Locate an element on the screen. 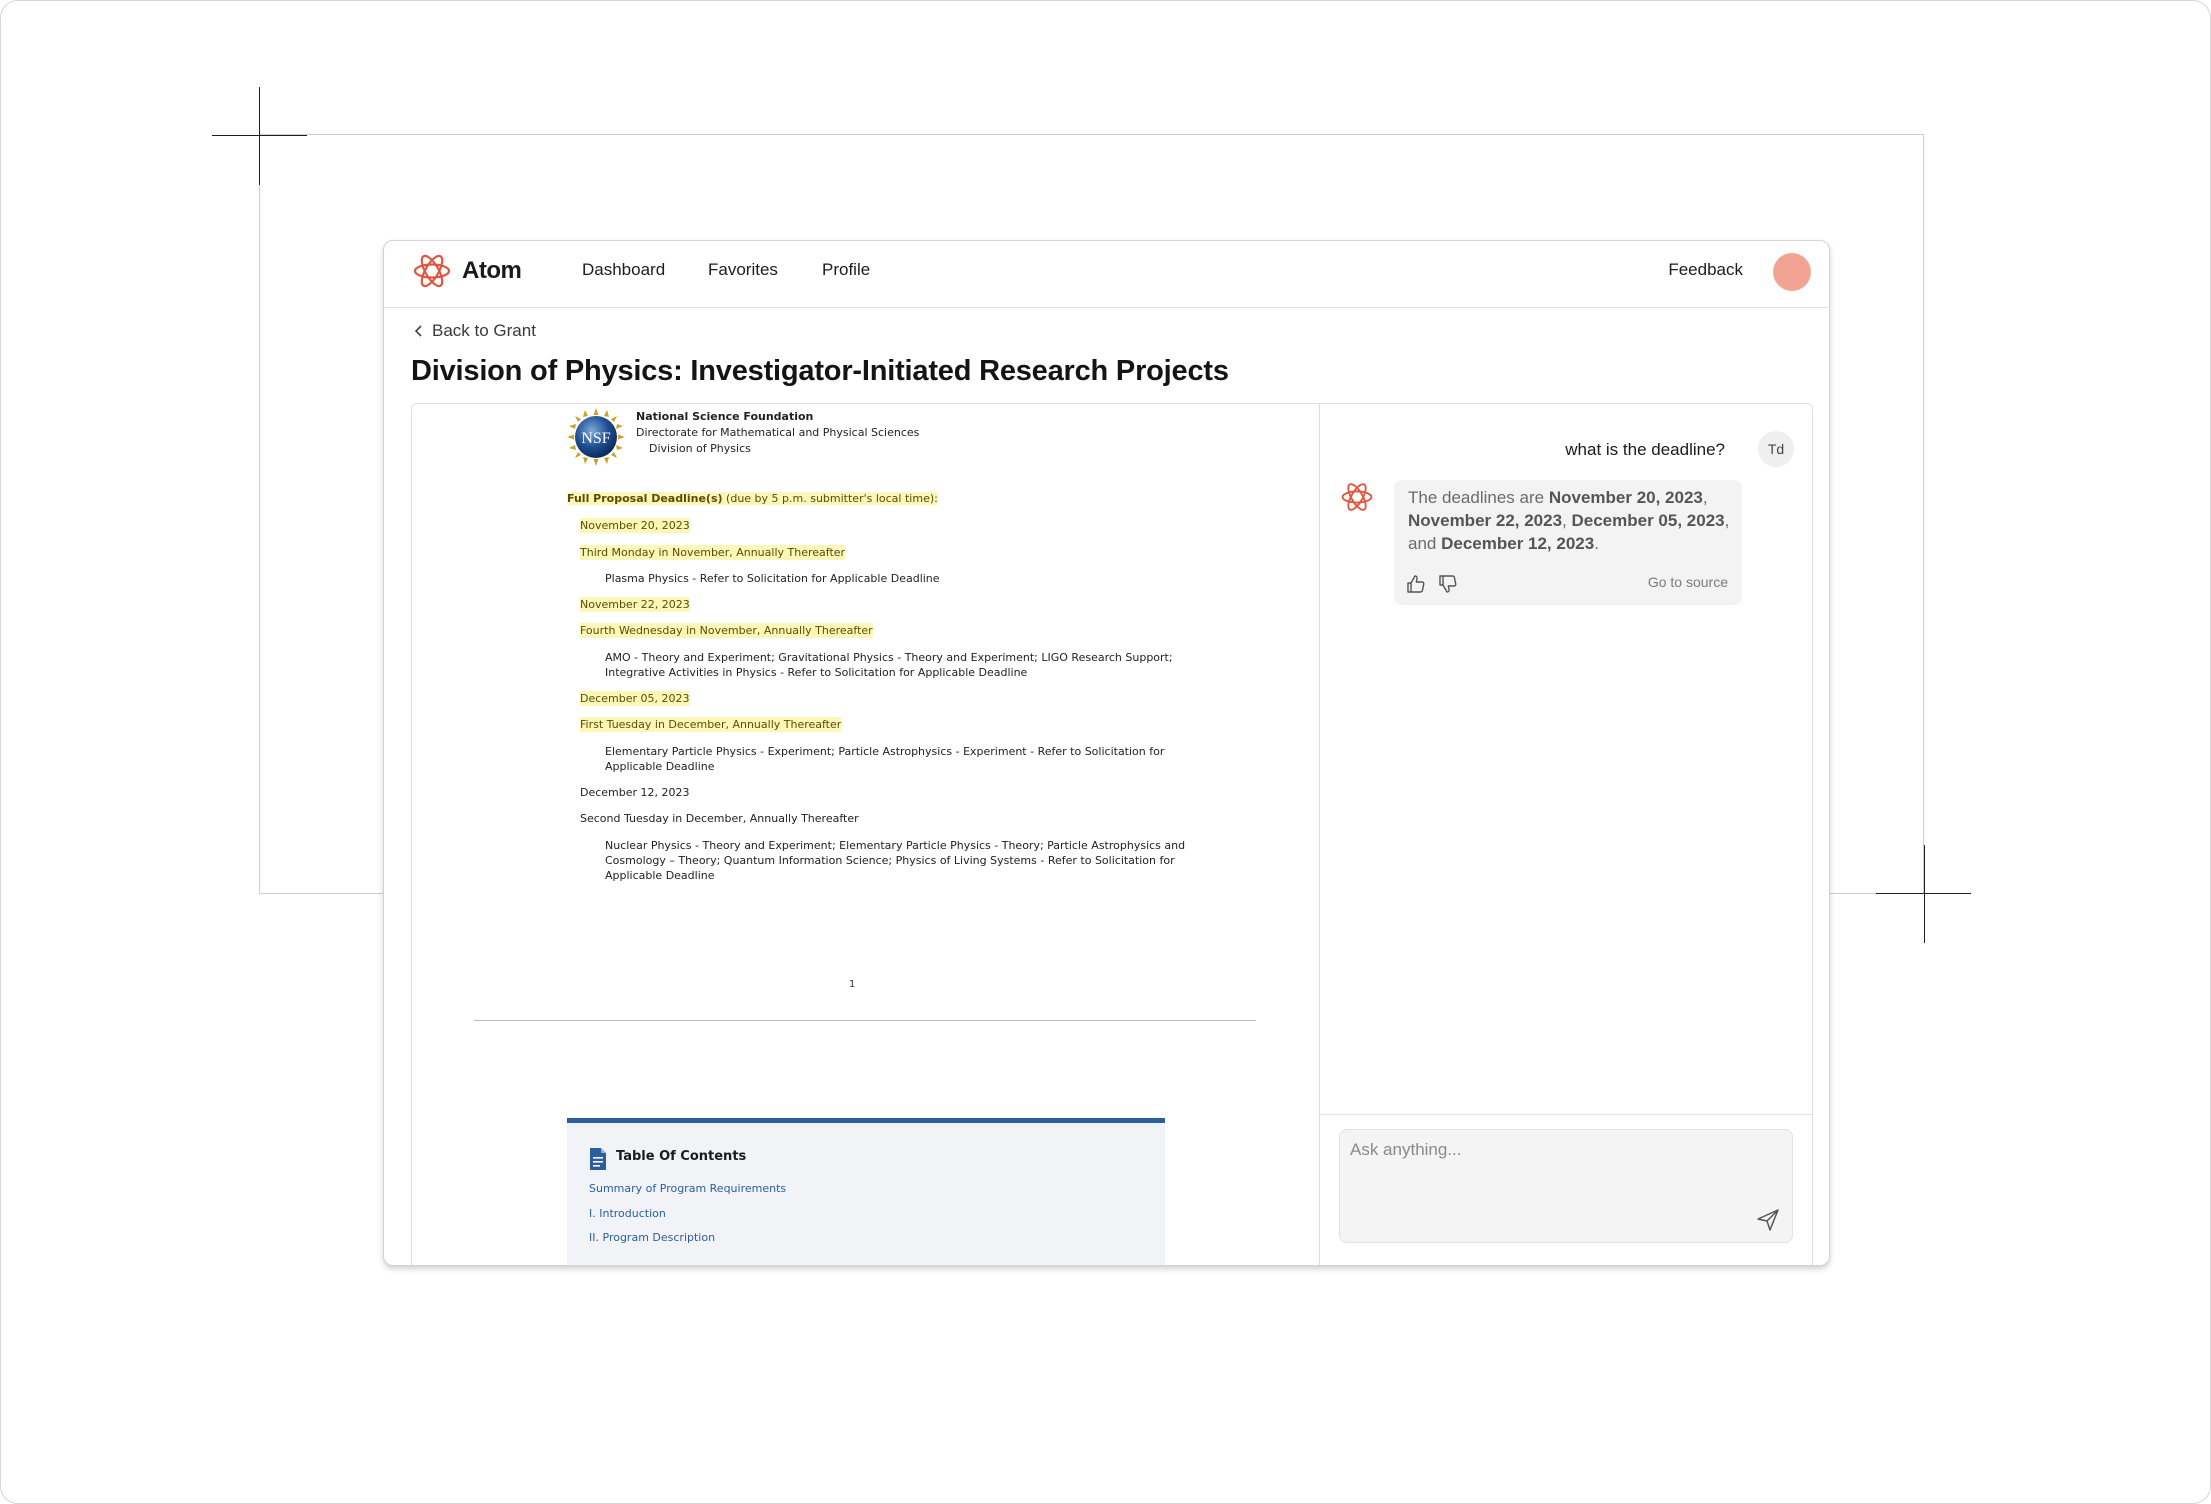 This screenshot has width=2211, height=1504. nav-link-profile: Profile is located at coordinates (846, 270).